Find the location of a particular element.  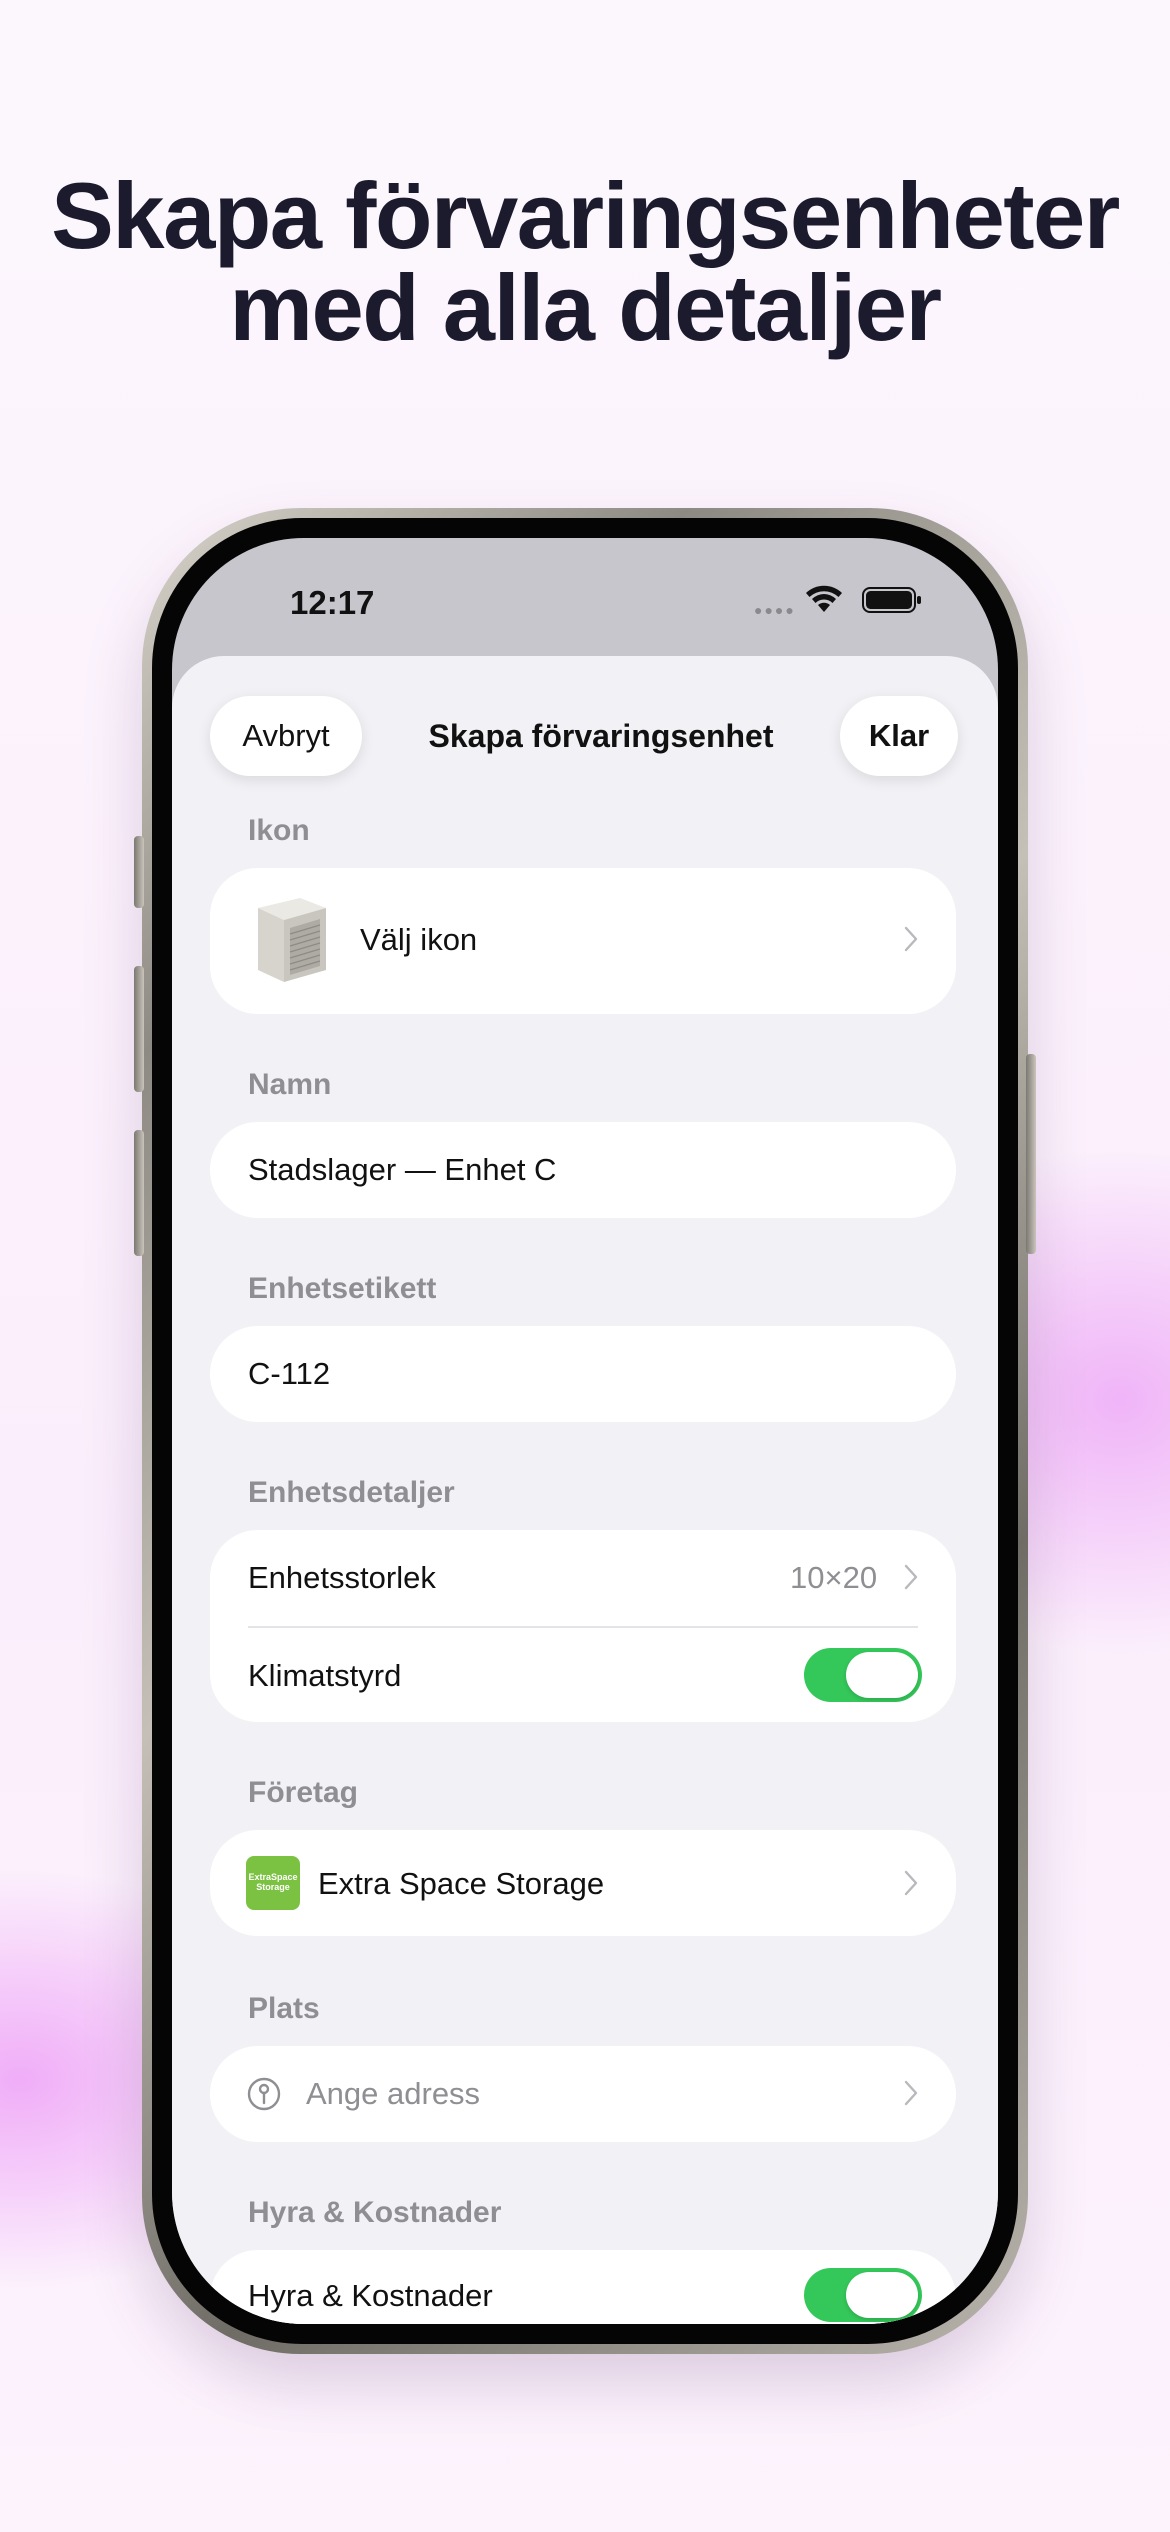

section-label-company: Företag is located at coordinates (303, 1792).